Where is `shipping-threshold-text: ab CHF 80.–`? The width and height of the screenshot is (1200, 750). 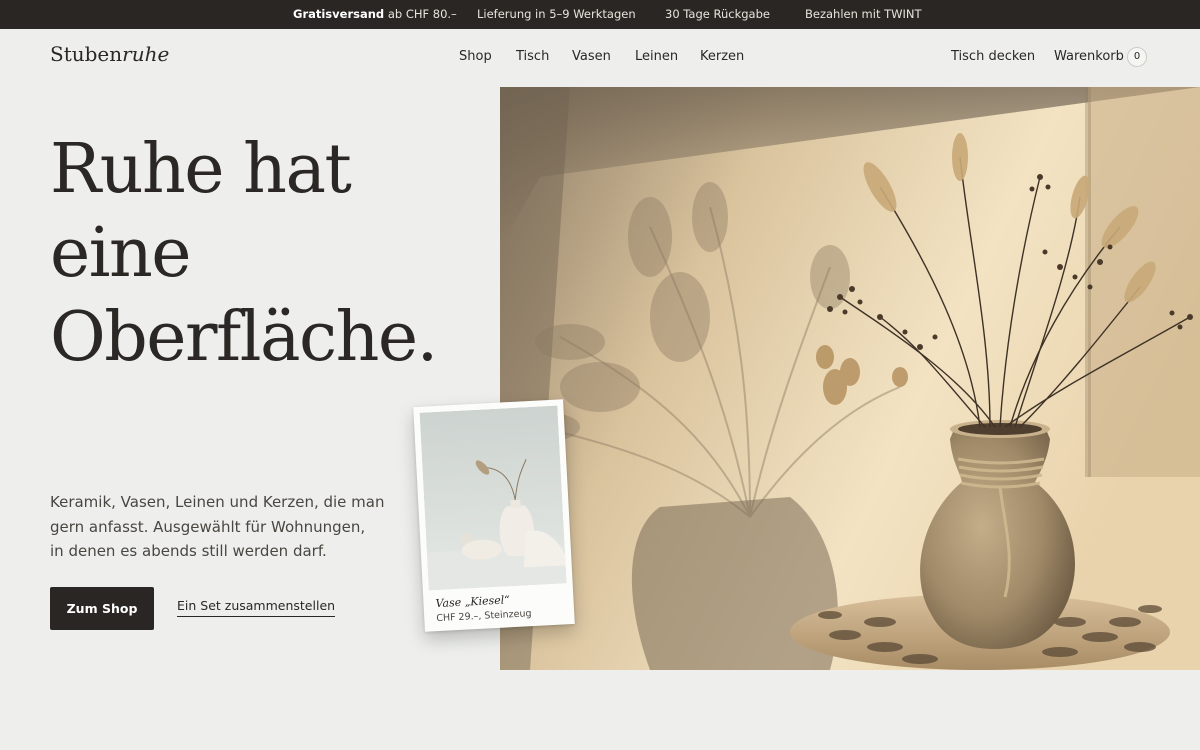 shipping-threshold-text: ab CHF 80.– is located at coordinates (422, 14).